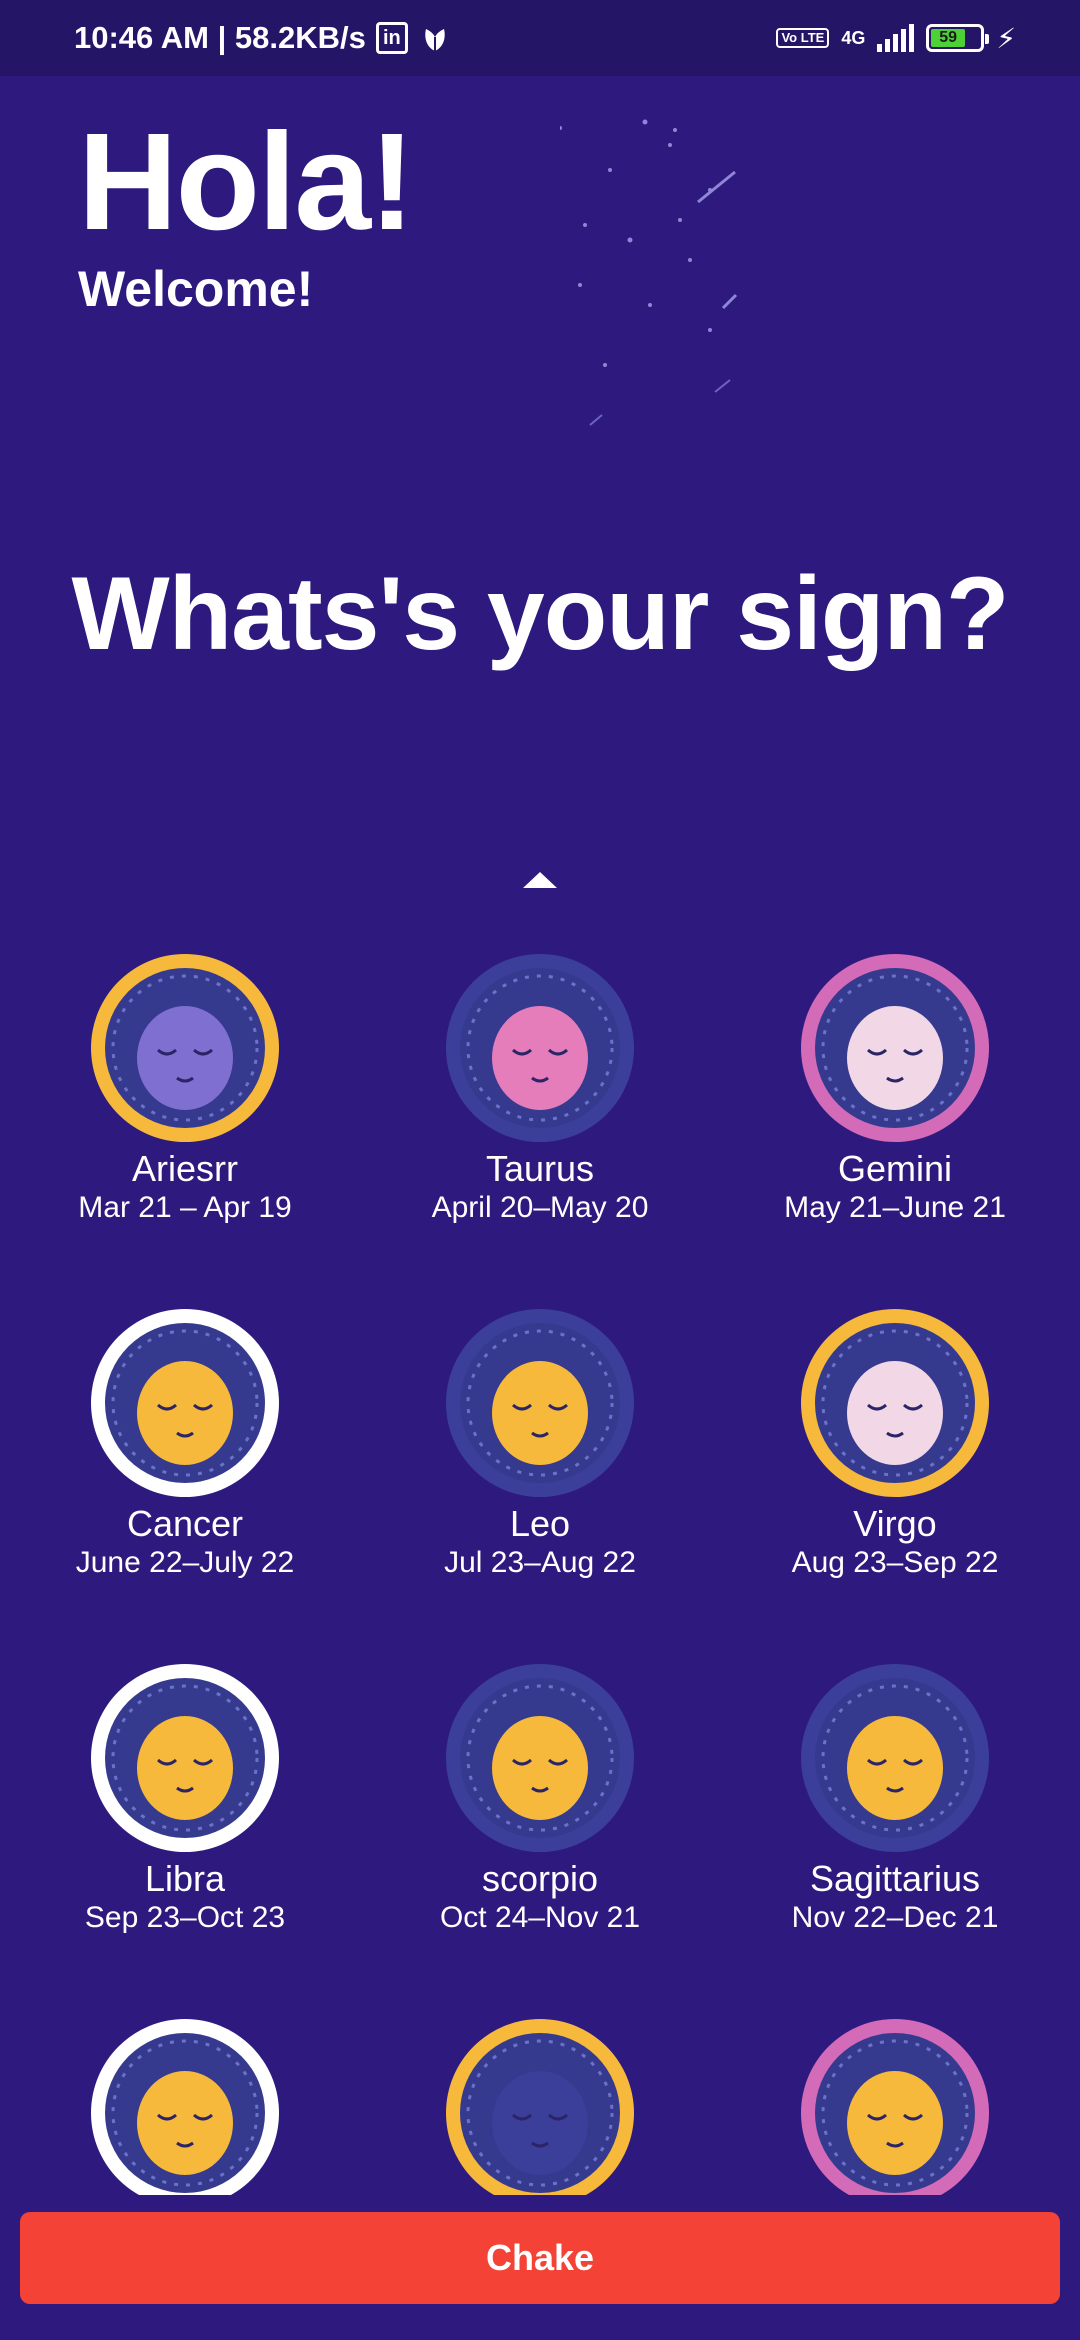  I want to click on sign-card-sagittarius: Sagittarius Nov 22–Dec 21, so click(895, 1798).